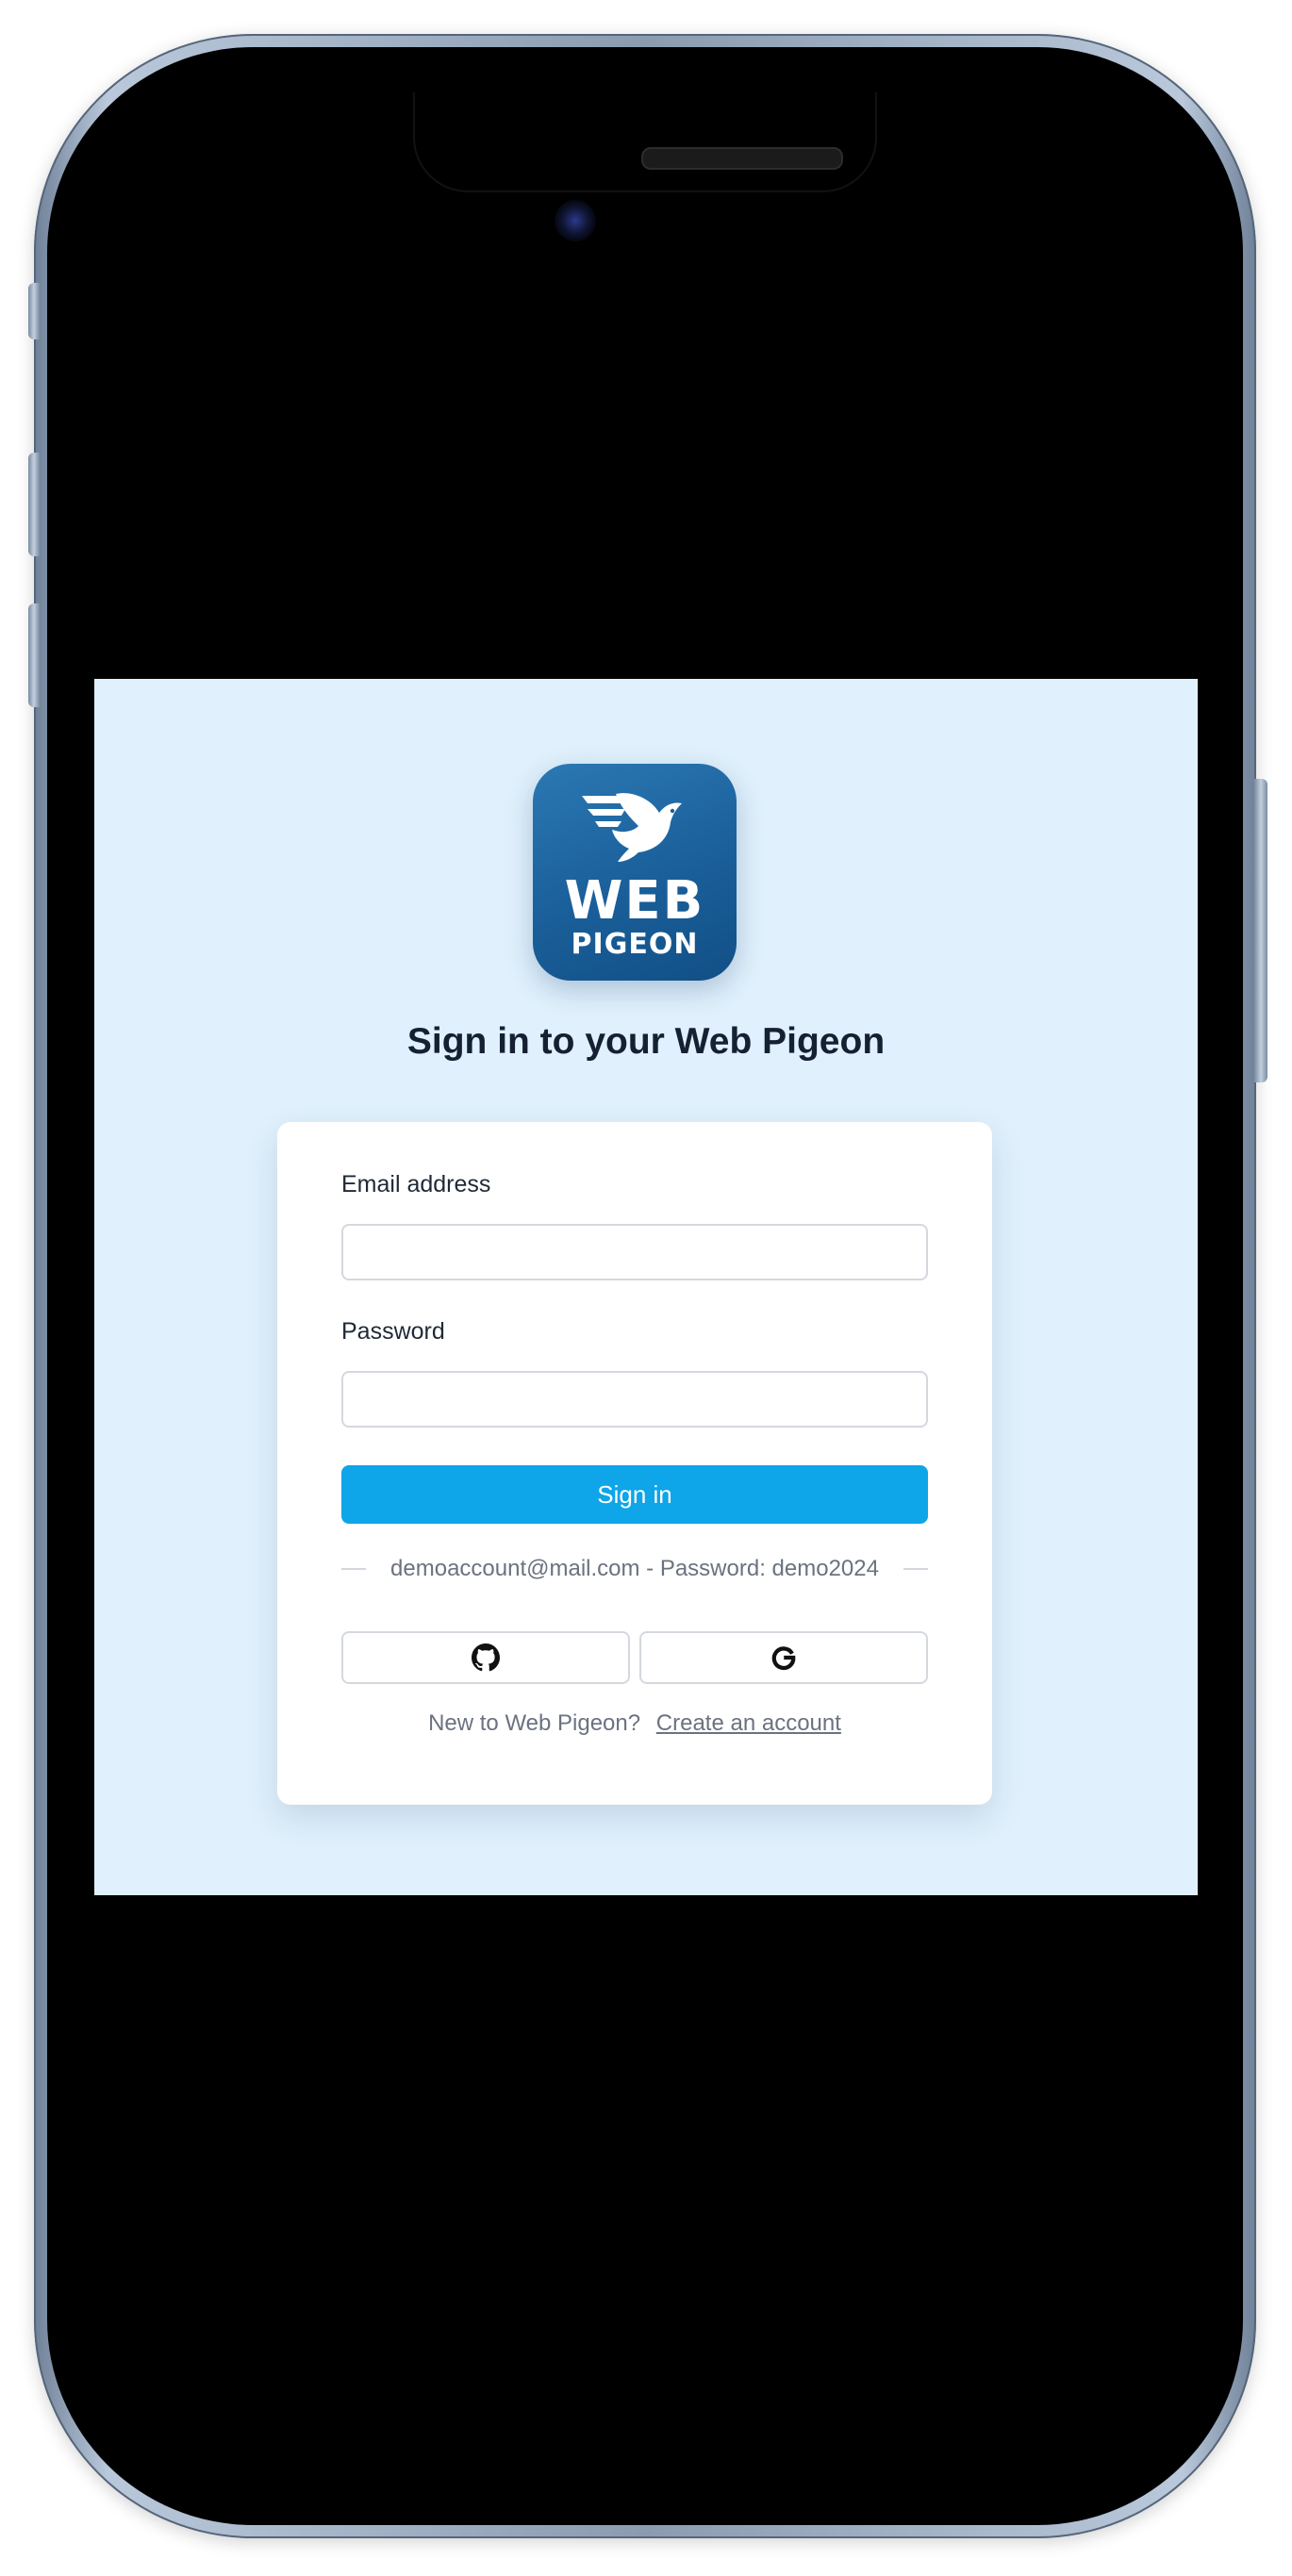 The width and height of the screenshot is (1292, 2576). I want to click on email-label: Email address, so click(416, 1184).